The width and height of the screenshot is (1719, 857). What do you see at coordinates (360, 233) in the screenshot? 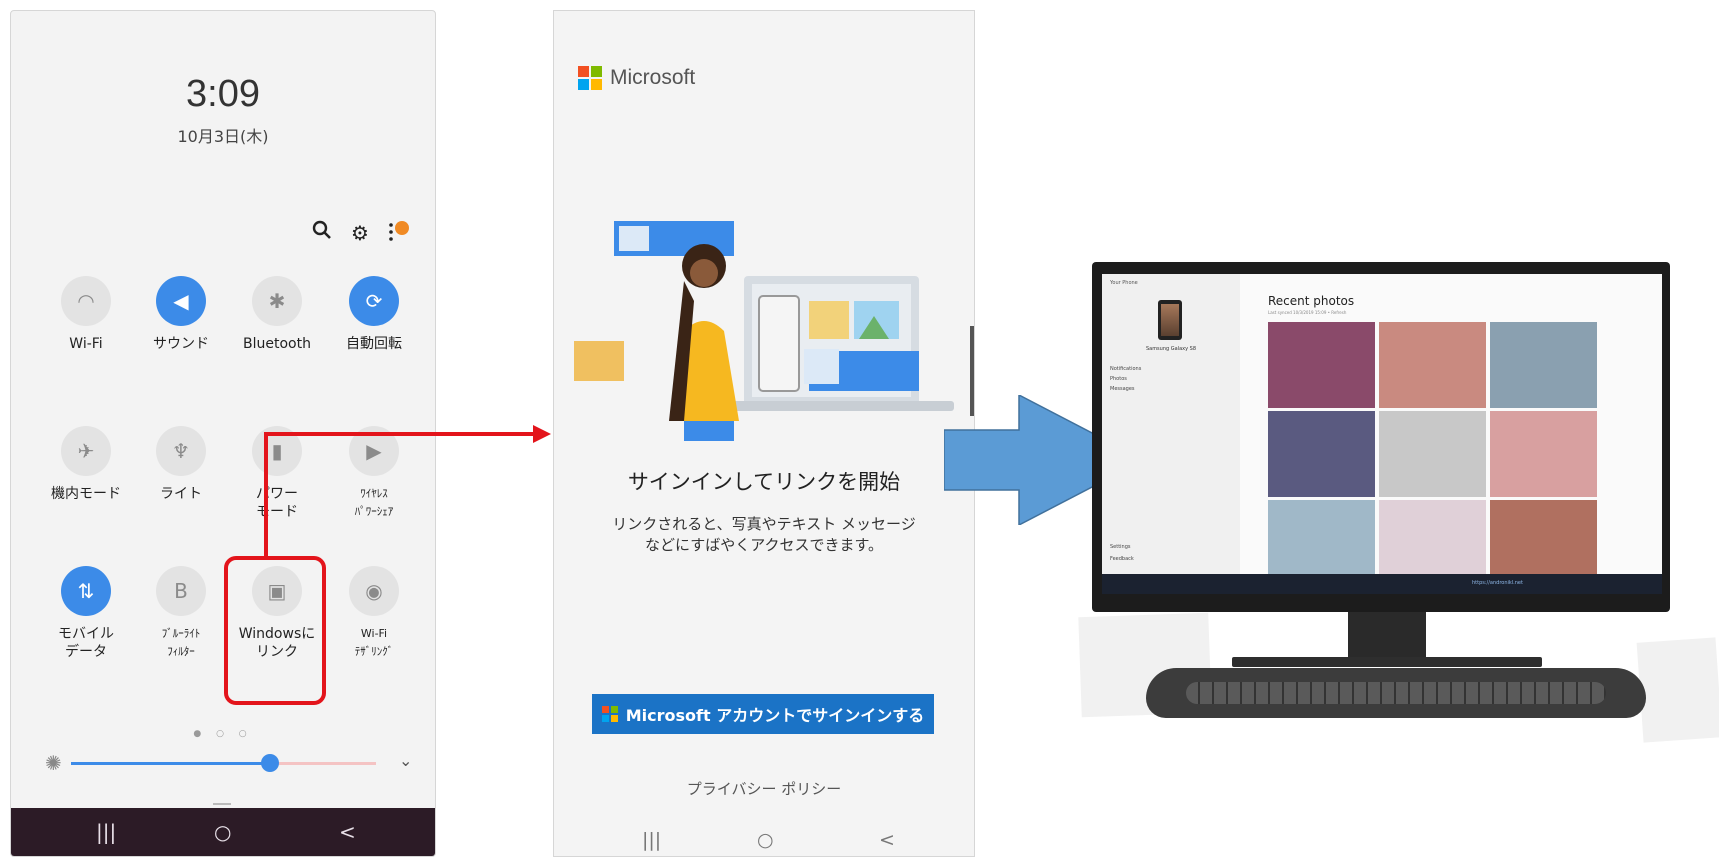
I see `settings-icon: ⚙` at bounding box center [360, 233].